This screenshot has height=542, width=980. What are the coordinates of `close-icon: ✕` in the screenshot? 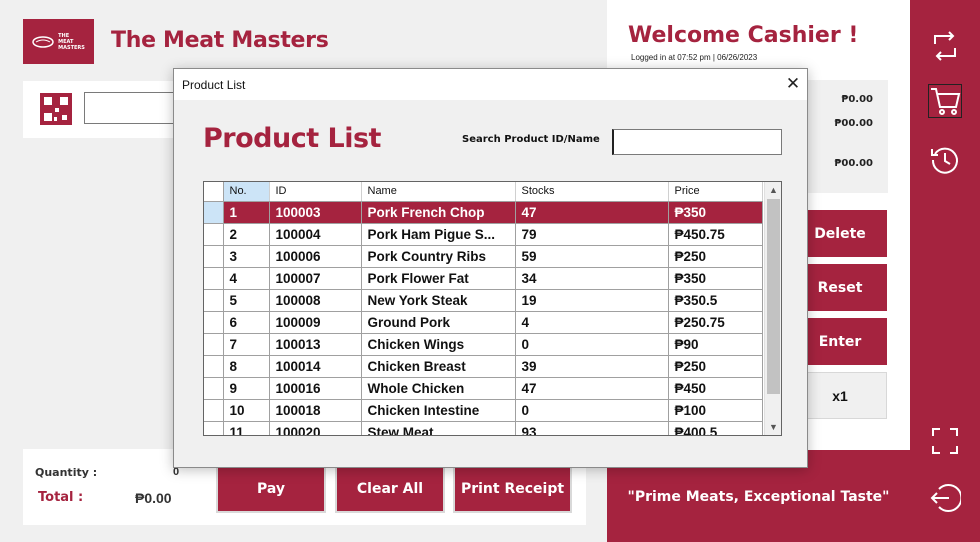 It's located at (793, 84).